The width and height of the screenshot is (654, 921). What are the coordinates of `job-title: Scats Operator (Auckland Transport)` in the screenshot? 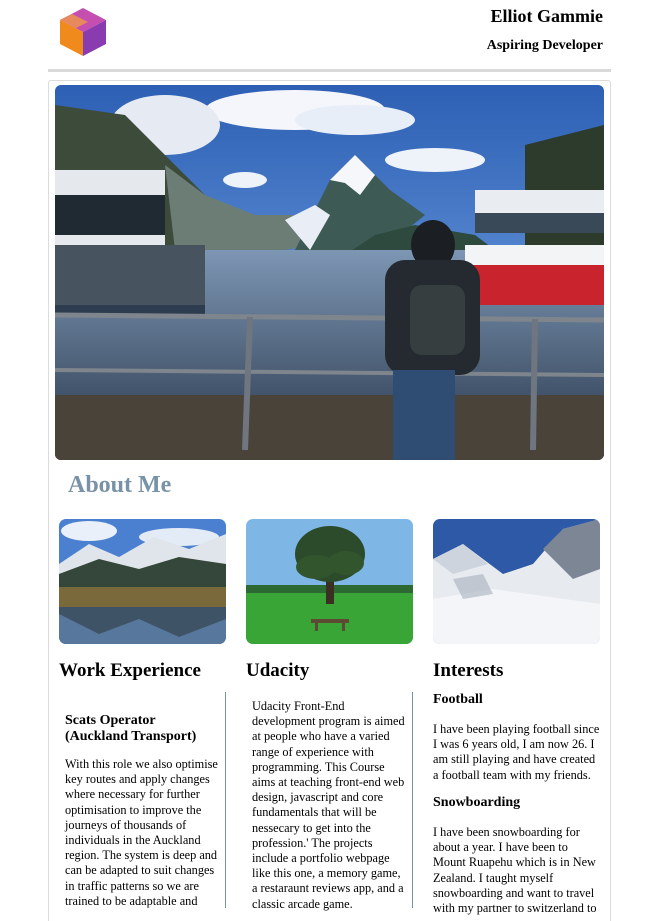 It's located at (131, 728).